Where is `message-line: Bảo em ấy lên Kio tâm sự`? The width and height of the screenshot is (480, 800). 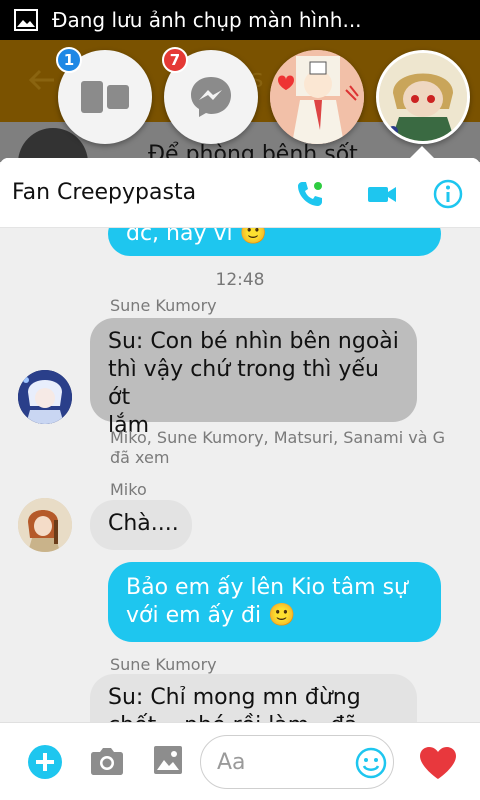
message-line: Bảo em ấy lên Kio tâm sự is located at coordinates (267, 587).